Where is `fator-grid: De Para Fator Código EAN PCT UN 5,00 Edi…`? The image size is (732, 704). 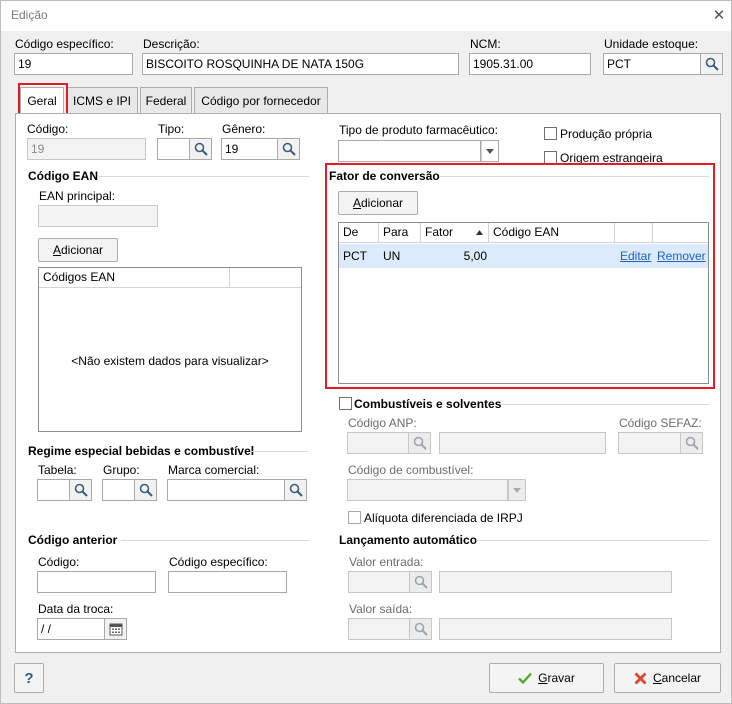 fator-grid: De Para Fator Código EAN PCT UN 5,00 Edi… is located at coordinates (523, 303).